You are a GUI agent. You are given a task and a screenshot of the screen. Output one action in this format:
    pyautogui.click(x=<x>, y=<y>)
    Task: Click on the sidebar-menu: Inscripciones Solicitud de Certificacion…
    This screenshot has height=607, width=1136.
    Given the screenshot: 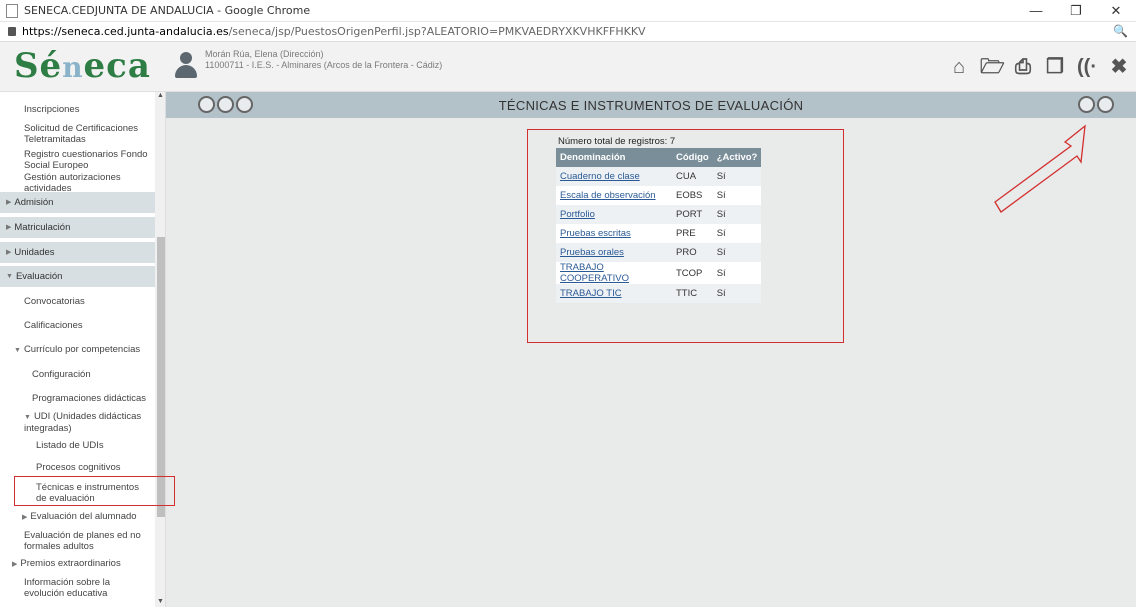 What is the action you would take?
    pyautogui.click(x=83, y=349)
    